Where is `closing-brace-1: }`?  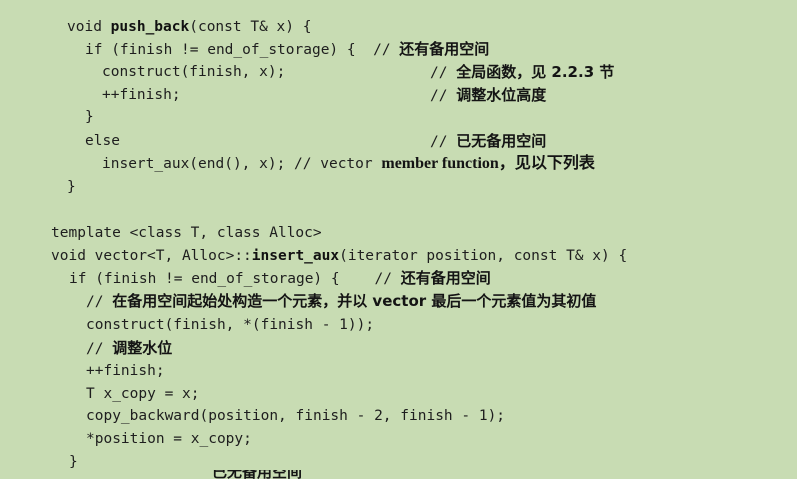 closing-brace-1: } is located at coordinates (89, 117).